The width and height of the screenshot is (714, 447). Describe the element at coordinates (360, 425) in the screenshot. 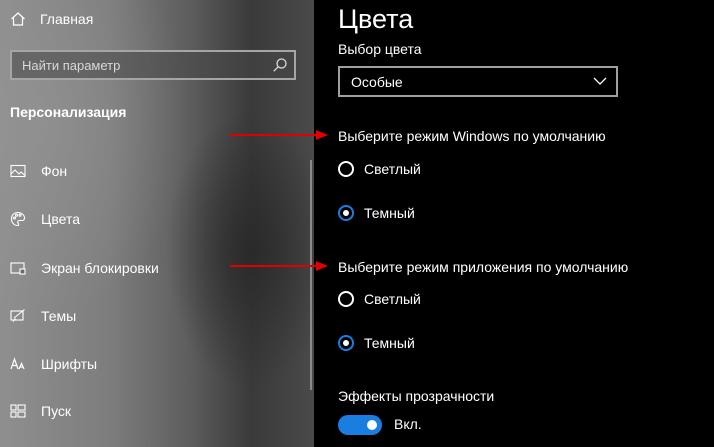

I see `transparency-toggle` at that location.